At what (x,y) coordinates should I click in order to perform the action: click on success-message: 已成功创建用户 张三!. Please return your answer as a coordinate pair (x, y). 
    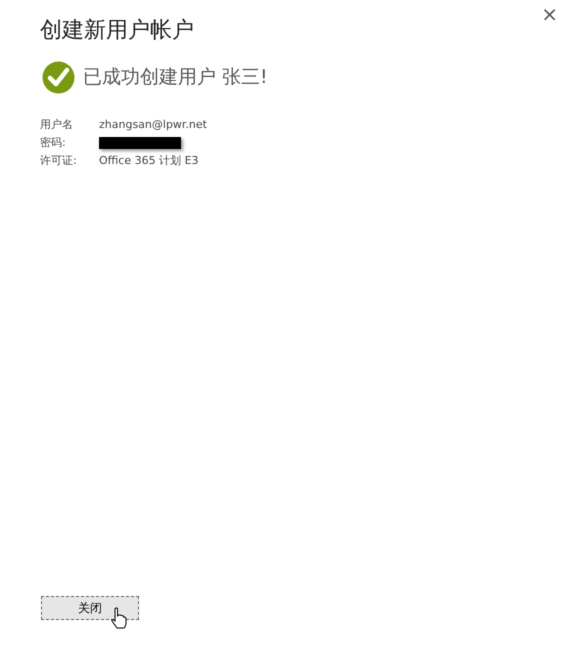
    Looking at the image, I should click on (175, 77).